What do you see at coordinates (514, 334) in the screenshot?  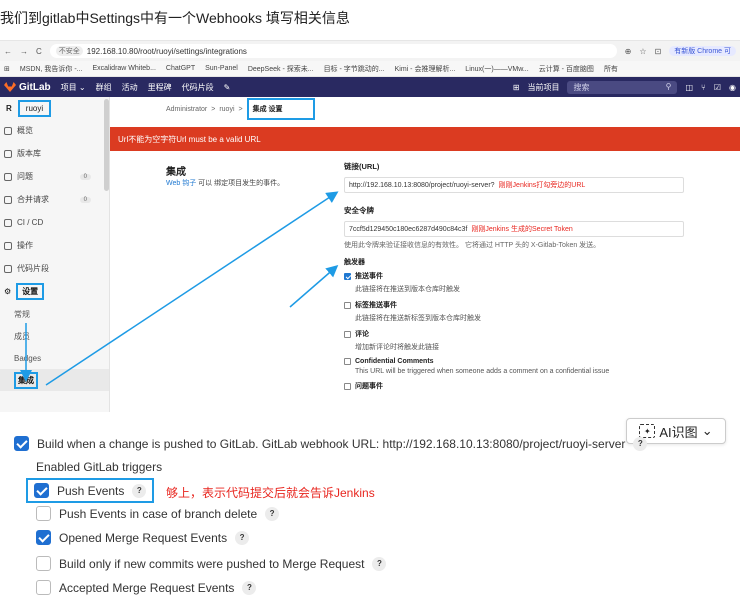 I see `trigger-comments: 评论` at bounding box center [514, 334].